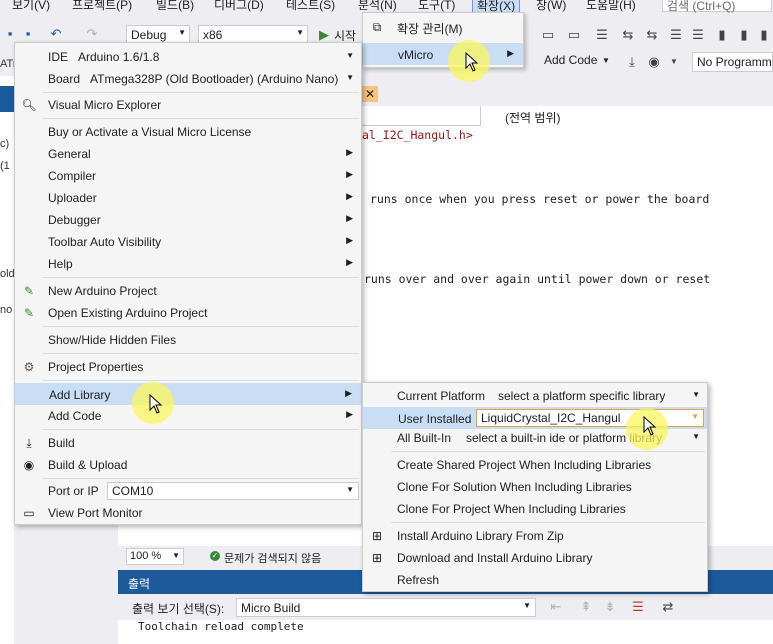 This screenshot has height=644, width=773. What do you see at coordinates (668, 607) in the screenshot?
I see `word-wrap-icon: ⇄` at bounding box center [668, 607].